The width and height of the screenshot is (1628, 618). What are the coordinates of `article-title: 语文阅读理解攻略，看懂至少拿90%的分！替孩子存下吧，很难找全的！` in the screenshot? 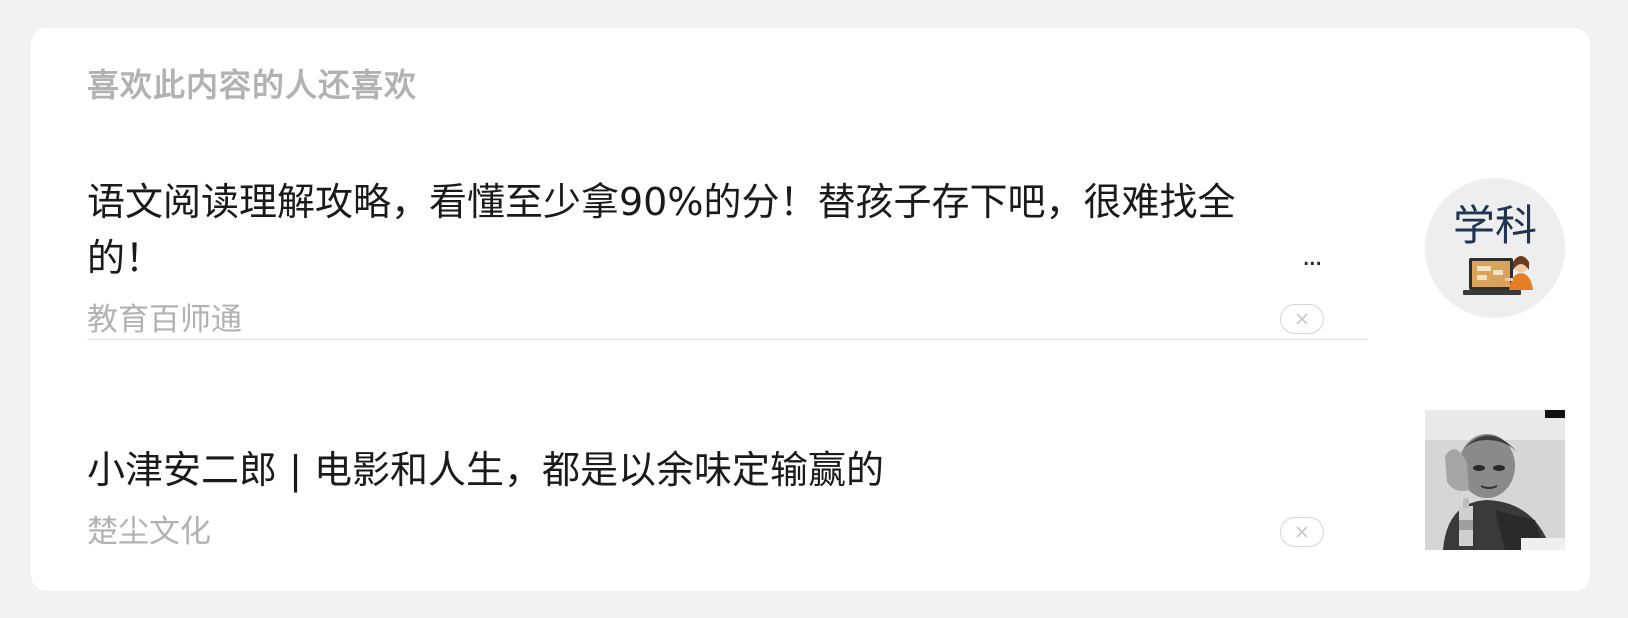 It's located at (672, 230).